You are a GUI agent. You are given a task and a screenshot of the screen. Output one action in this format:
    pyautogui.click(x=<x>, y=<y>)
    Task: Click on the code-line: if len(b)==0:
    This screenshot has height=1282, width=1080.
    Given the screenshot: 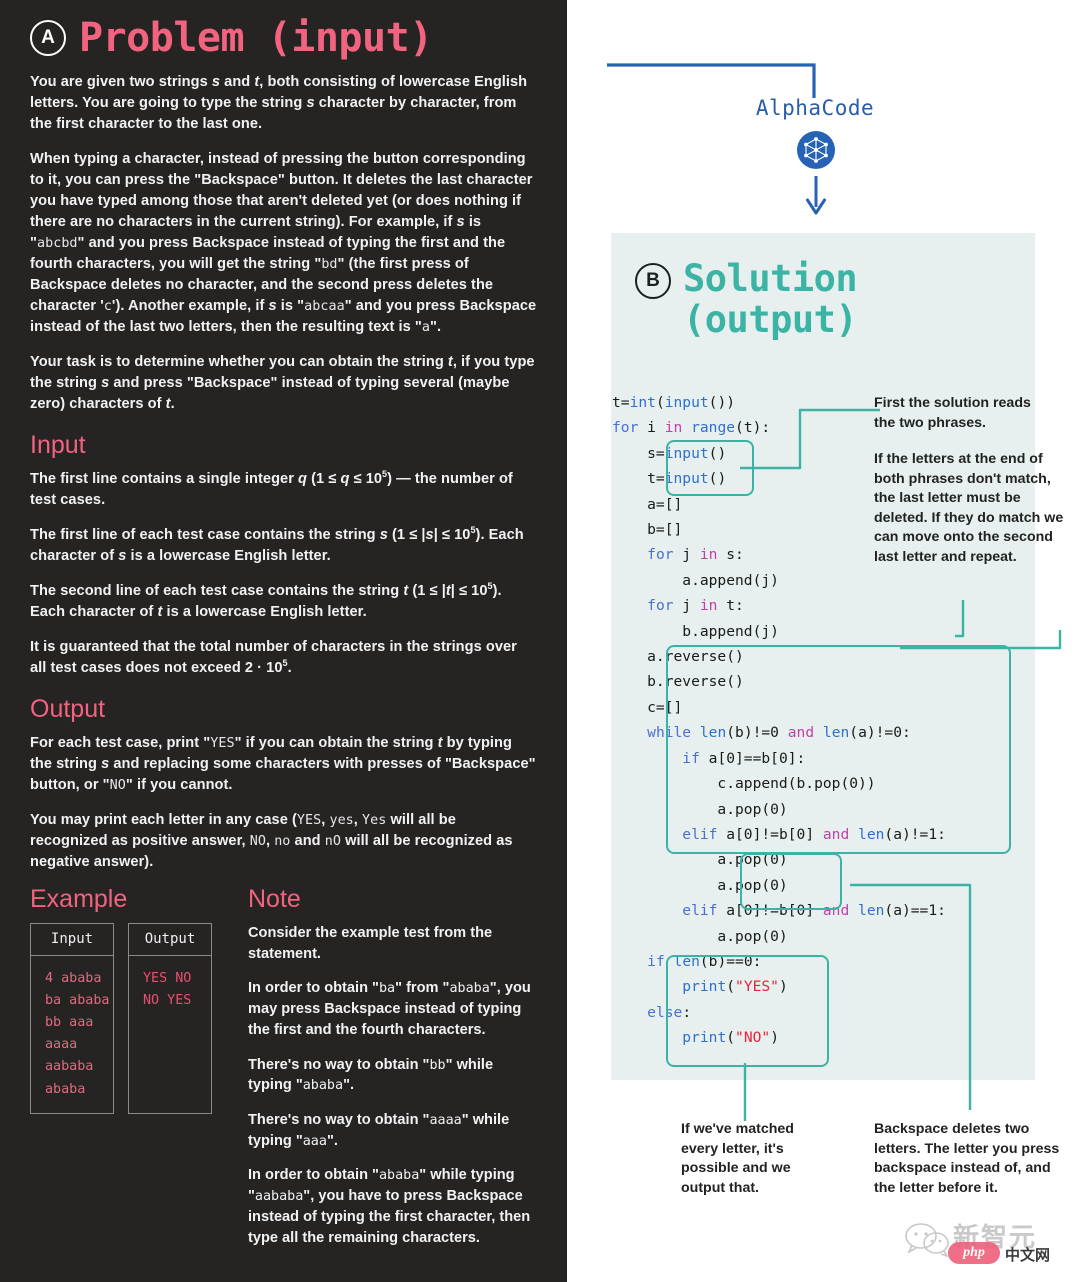 What is the action you would take?
    pyautogui.click(x=704, y=961)
    